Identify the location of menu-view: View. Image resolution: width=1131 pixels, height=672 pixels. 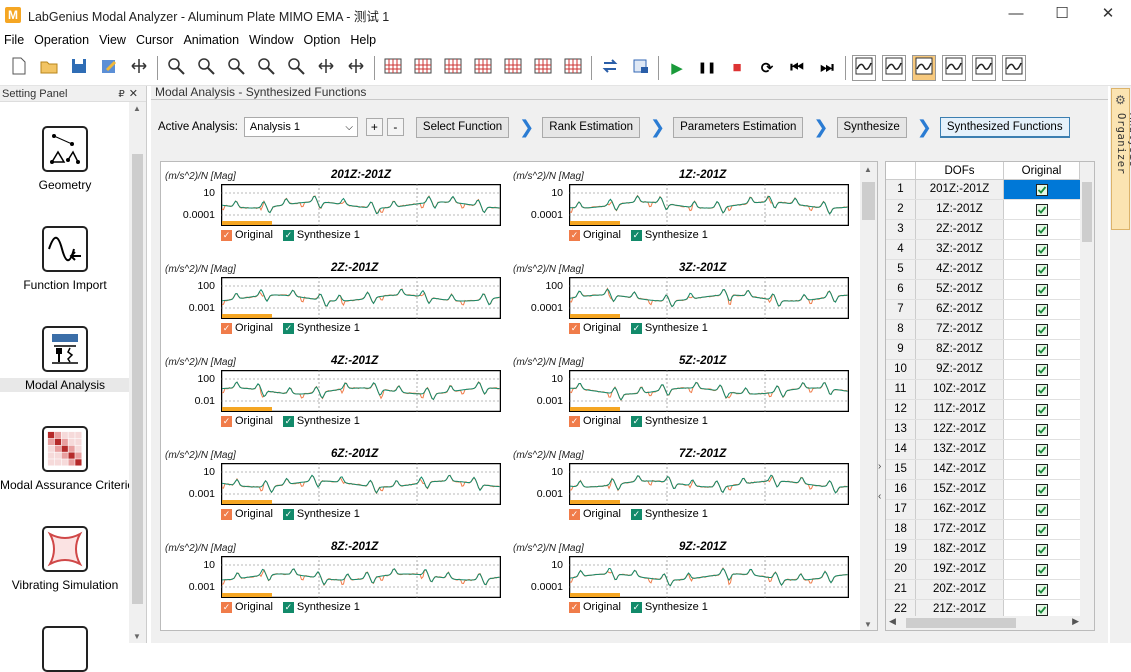
(113, 40).